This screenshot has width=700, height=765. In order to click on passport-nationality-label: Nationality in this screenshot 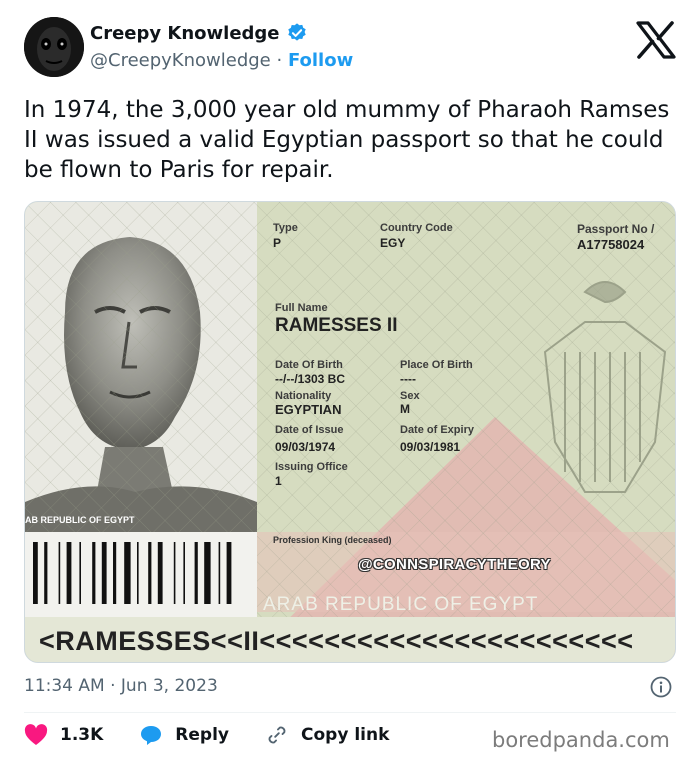, I will do `click(303, 396)`.